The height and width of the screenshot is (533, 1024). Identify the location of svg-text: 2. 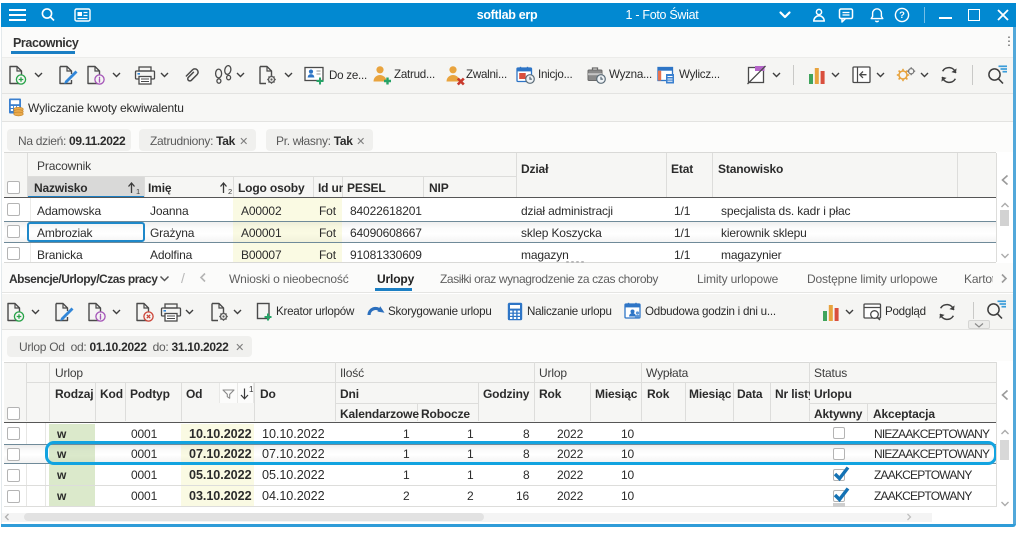
(230, 191).